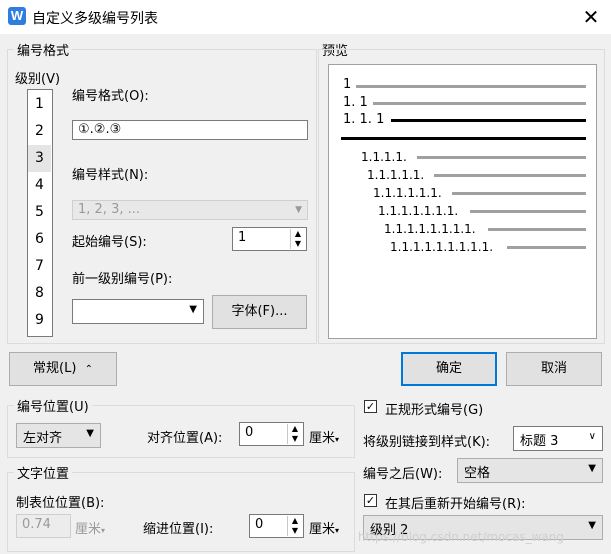 The width and height of the screenshot is (611, 554). Describe the element at coordinates (109, 242) in the screenshot. I see `start-label: 起始编号(S):` at that location.